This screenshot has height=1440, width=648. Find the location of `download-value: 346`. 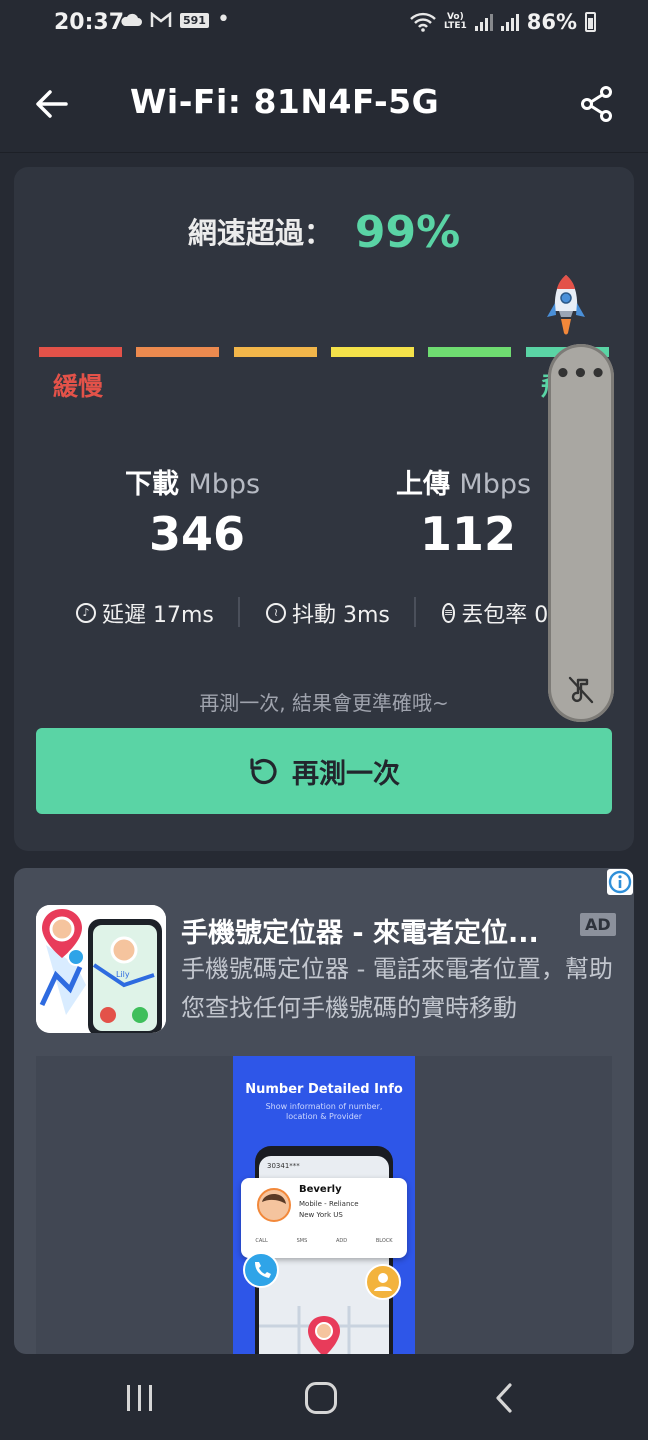

download-value: 346 is located at coordinates (197, 534).